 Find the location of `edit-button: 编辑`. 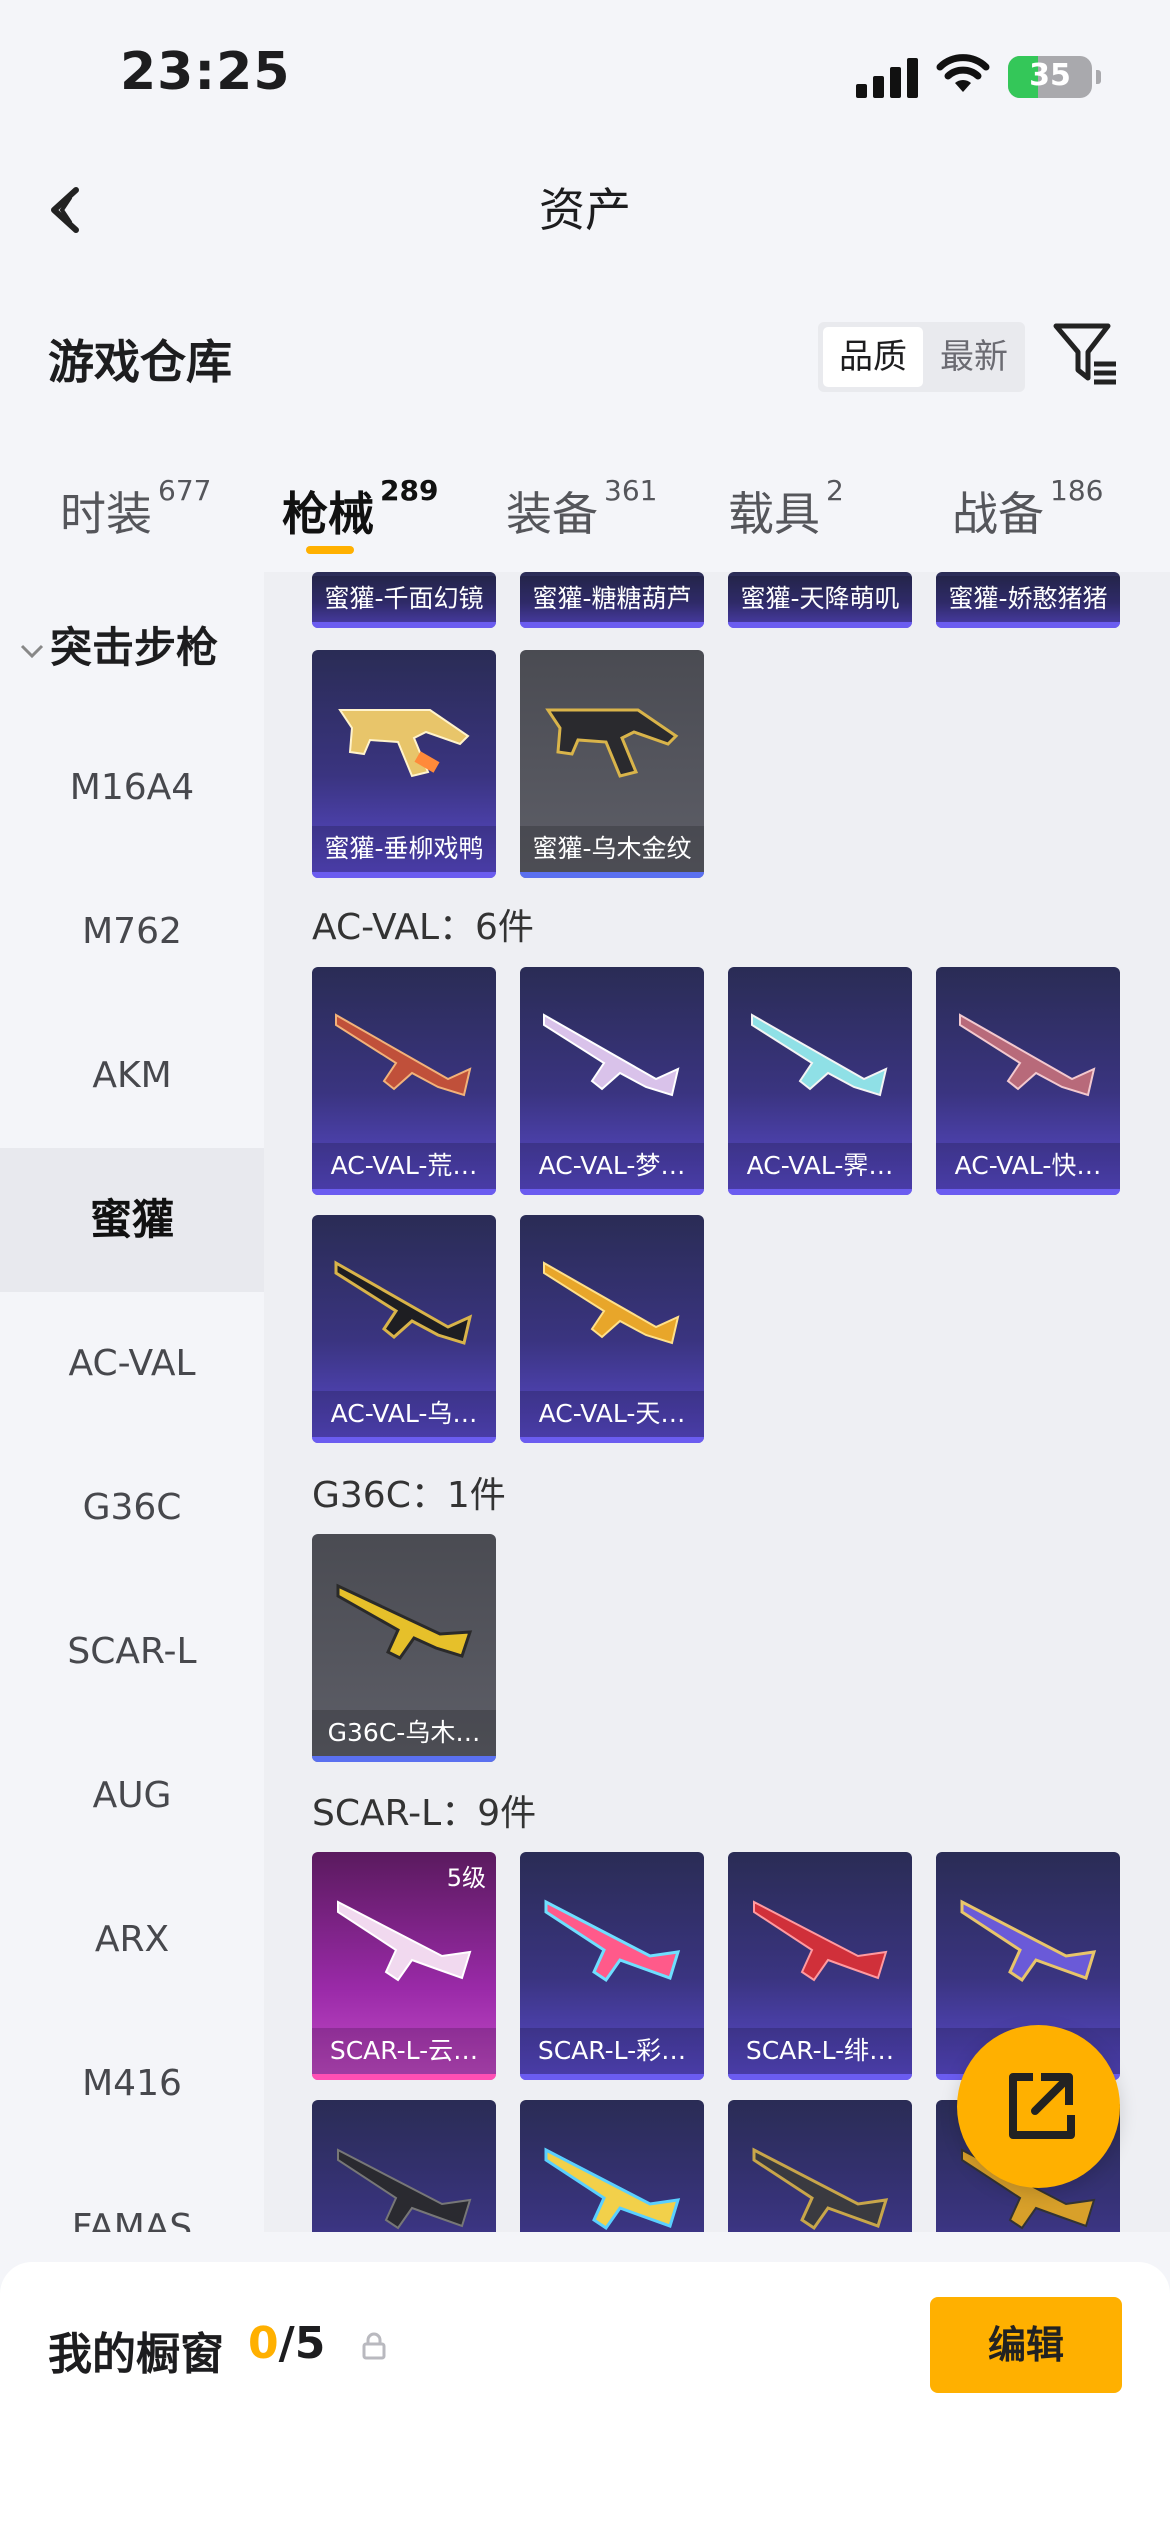

edit-button: 编辑 is located at coordinates (1026, 2345).